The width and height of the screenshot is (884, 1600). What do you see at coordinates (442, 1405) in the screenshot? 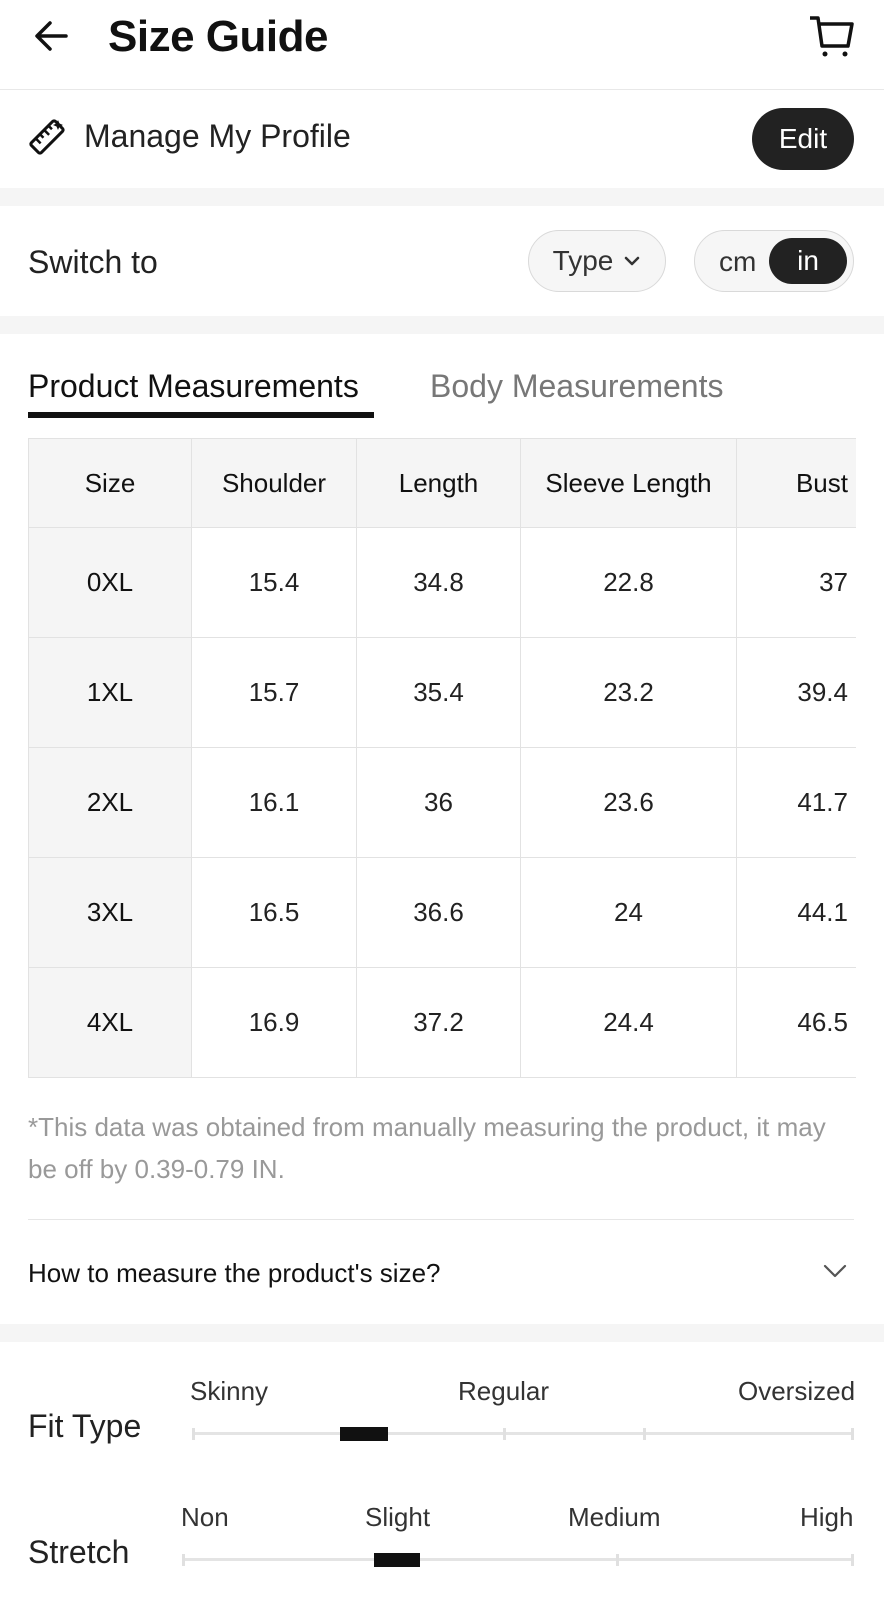
I see `fit-type-section: Fit Type Skinny Regular Oversized` at bounding box center [442, 1405].